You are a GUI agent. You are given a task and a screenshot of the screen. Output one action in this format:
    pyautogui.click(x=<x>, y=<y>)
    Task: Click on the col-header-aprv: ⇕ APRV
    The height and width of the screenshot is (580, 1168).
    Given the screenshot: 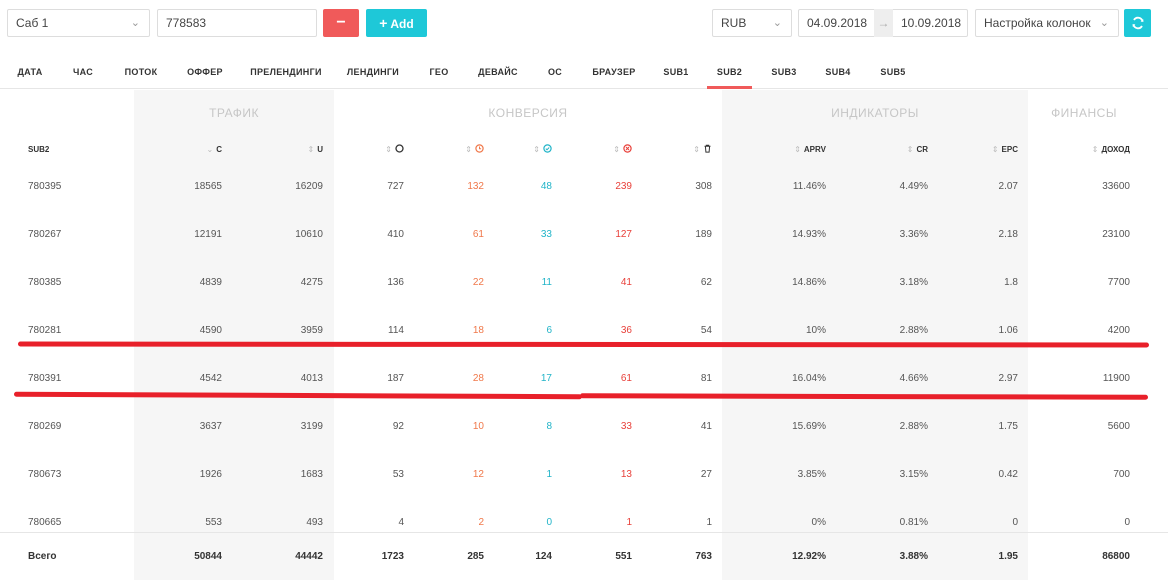 What is the action you would take?
    pyautogui.click(x=798, y=150)
    